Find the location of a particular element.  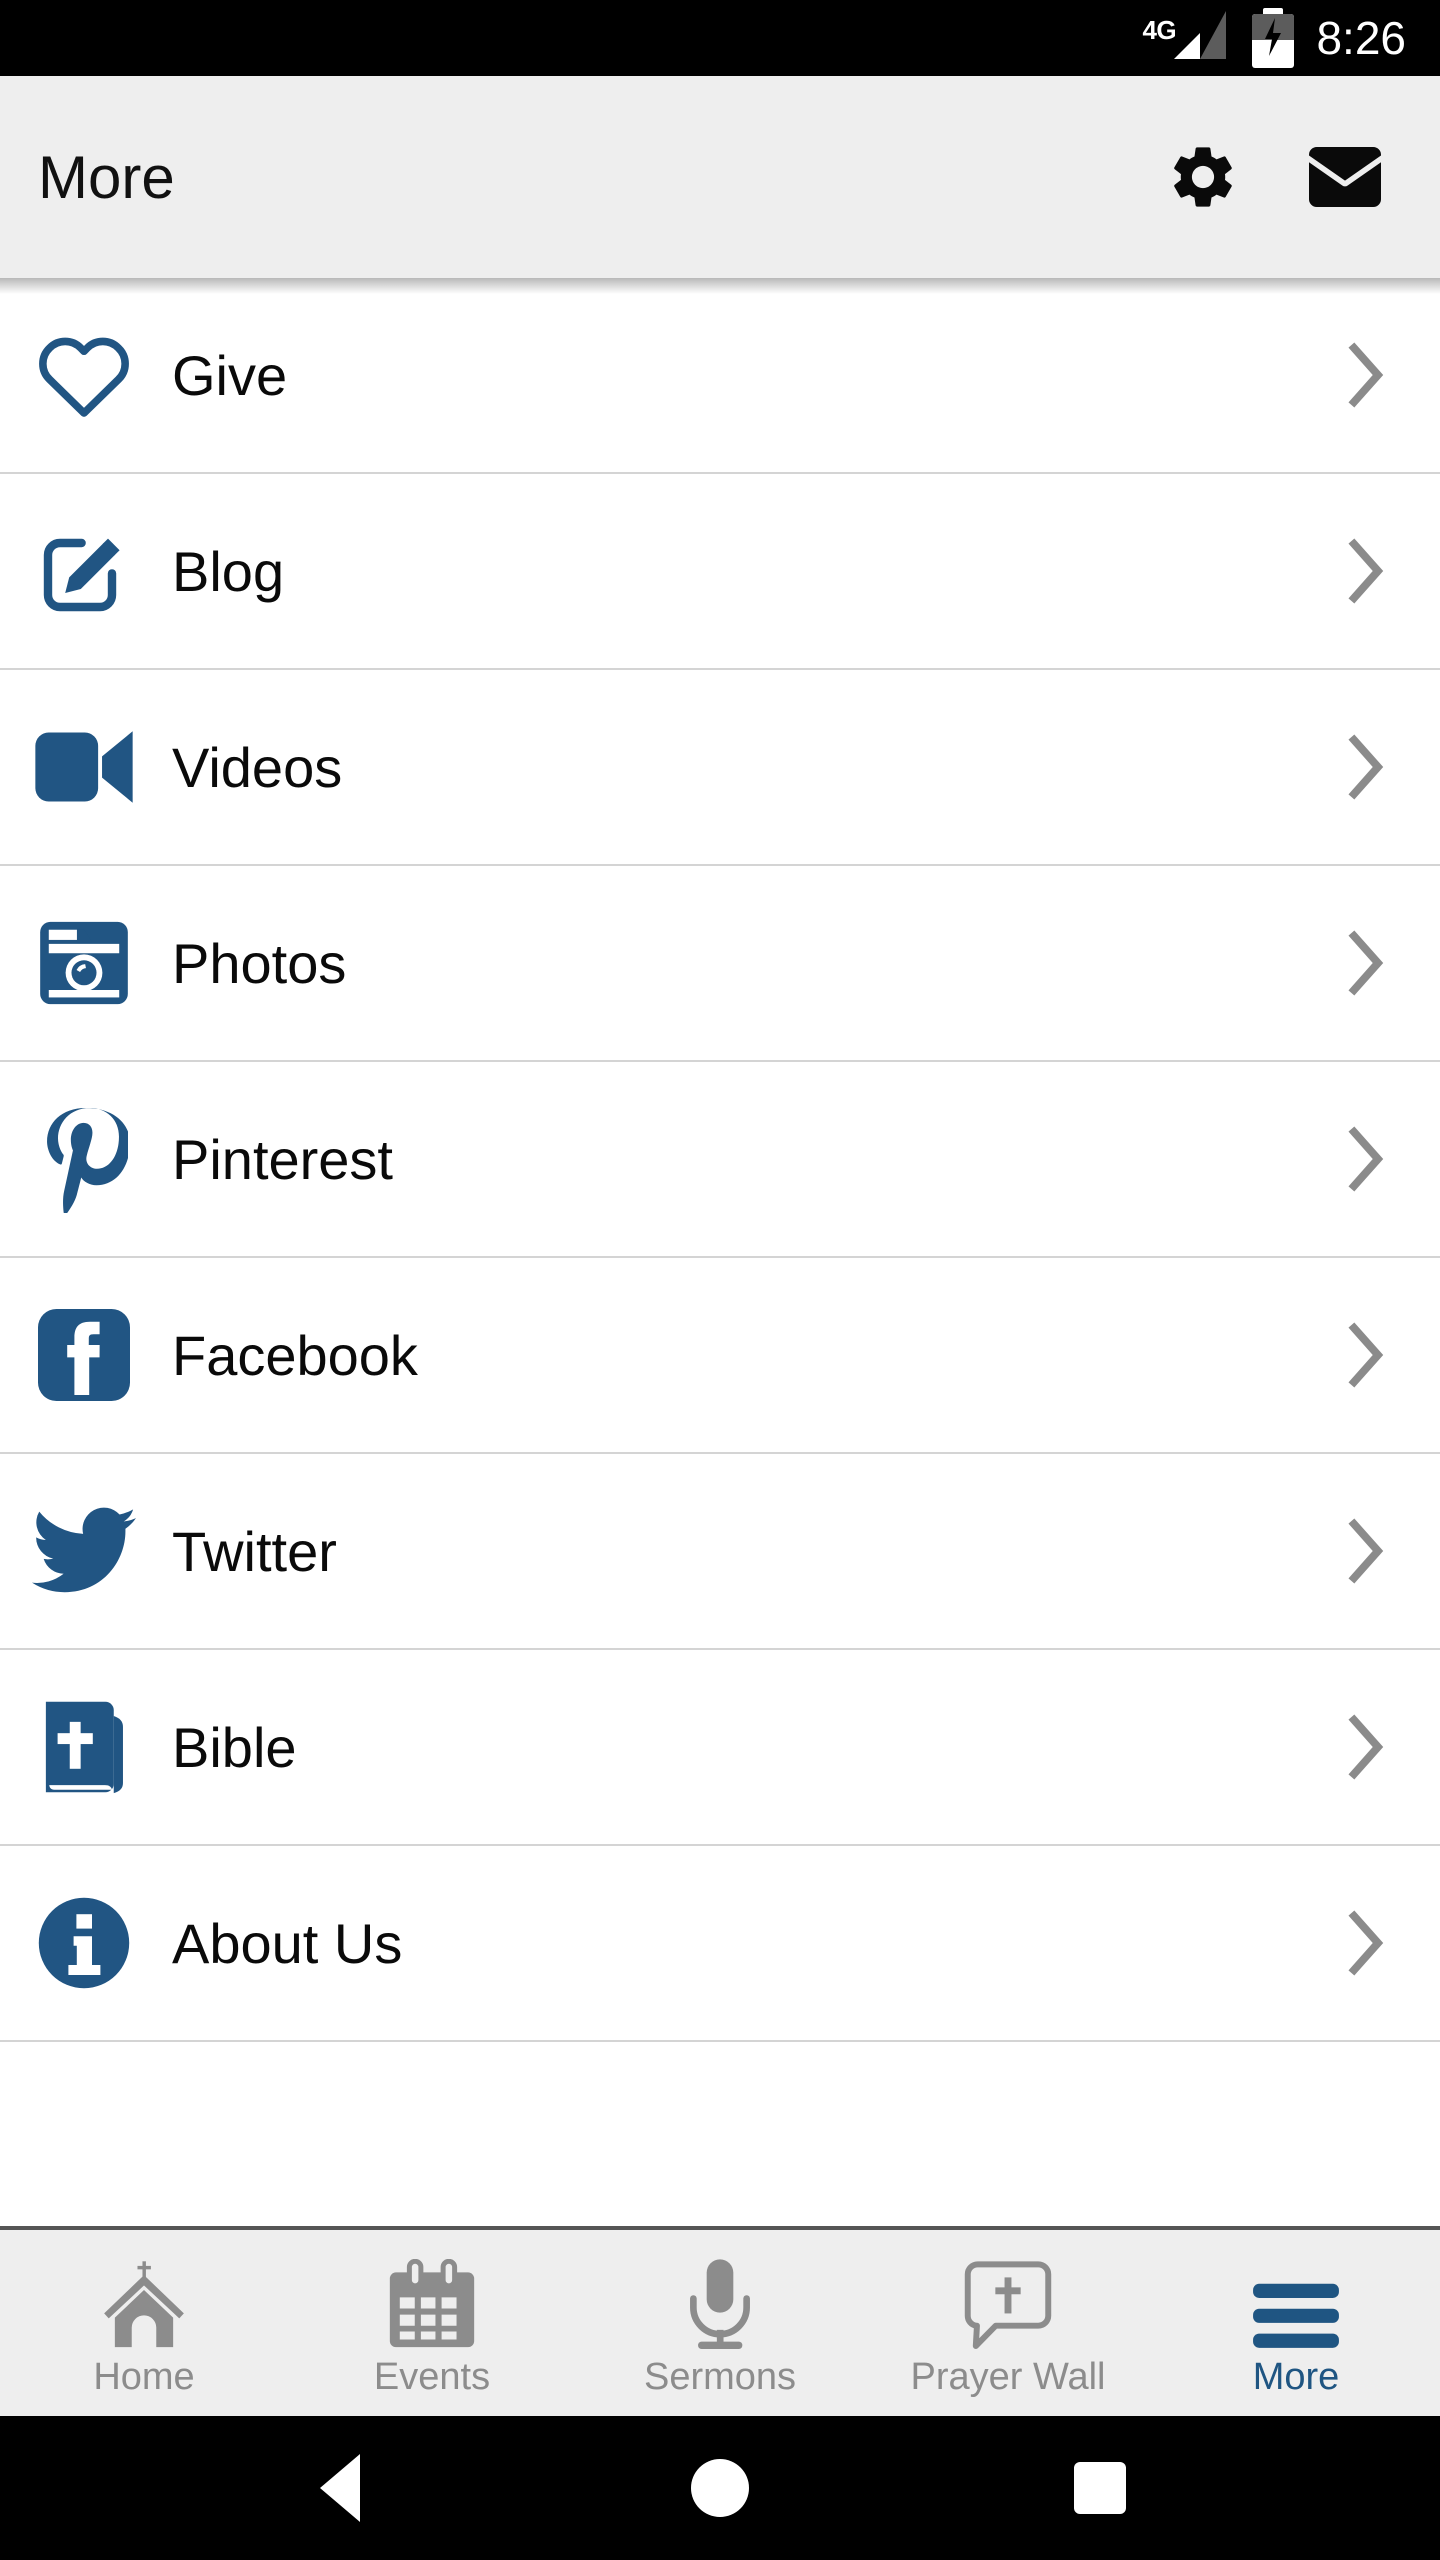

pinterest-icon is located at coordinates (84, 1159).